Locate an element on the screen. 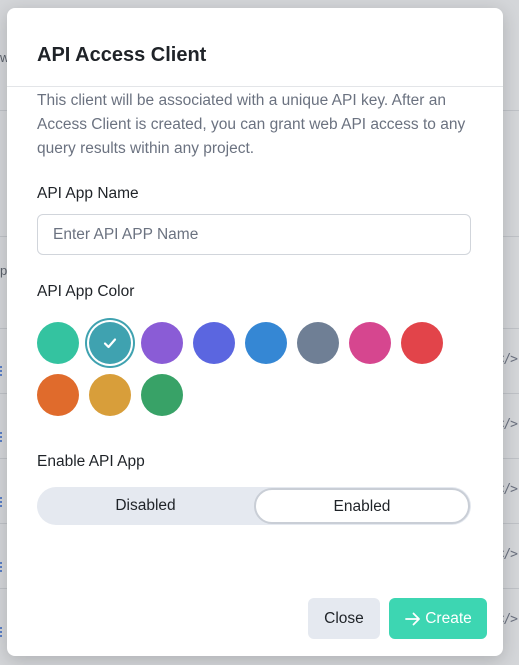 Image resolution: width=519 pixels, height=665 pixels. arrow-right-icon is located at coordinates (413, 618).